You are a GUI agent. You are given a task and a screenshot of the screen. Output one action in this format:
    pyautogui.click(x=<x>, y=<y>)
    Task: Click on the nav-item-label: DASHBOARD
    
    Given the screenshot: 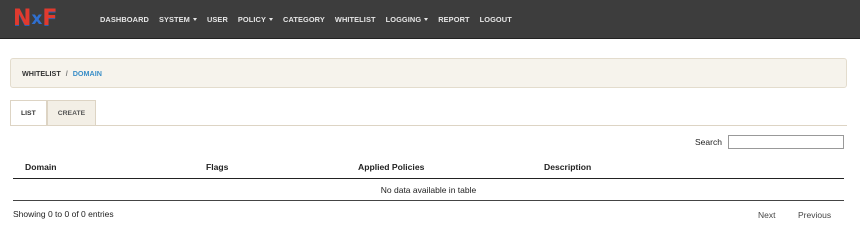 What is the action you would take?
    pyautogui.click(x=124, y=19)
    